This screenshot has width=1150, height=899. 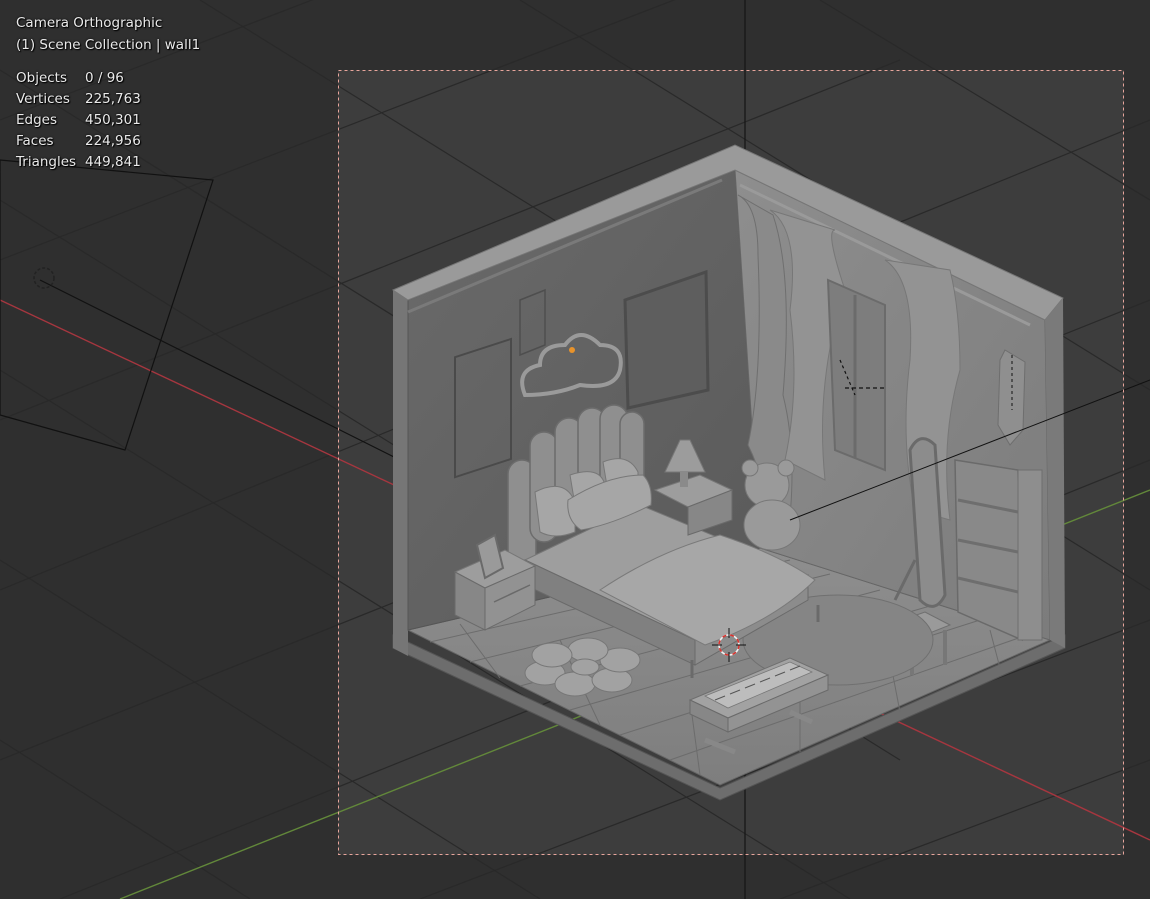 I want to click on stat-label: Objects, so click(x=42, y=78).